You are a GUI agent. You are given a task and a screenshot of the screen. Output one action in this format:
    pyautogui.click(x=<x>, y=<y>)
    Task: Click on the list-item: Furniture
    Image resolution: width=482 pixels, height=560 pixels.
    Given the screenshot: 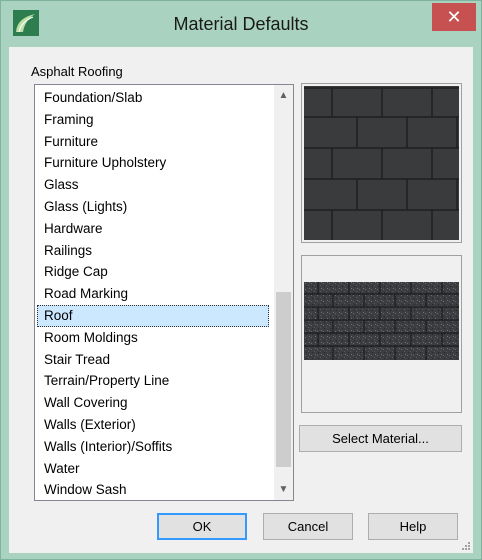 What is the action you would take?
    pyautogui.click(x=155, y=142)
    